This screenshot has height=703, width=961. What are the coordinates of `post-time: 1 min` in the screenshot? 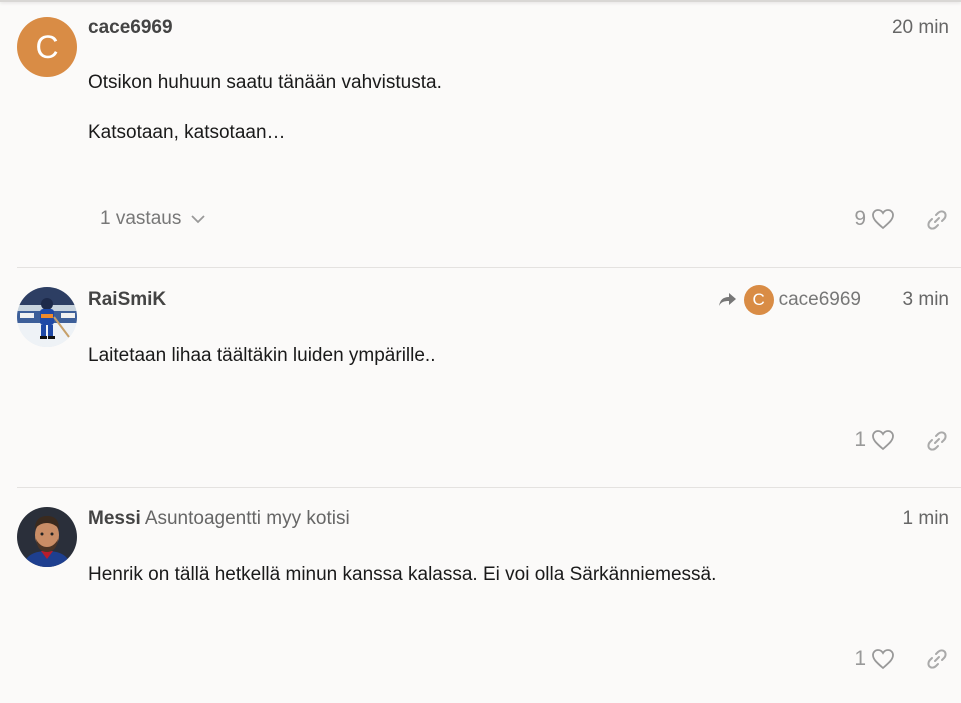 It's located at (926, 519).